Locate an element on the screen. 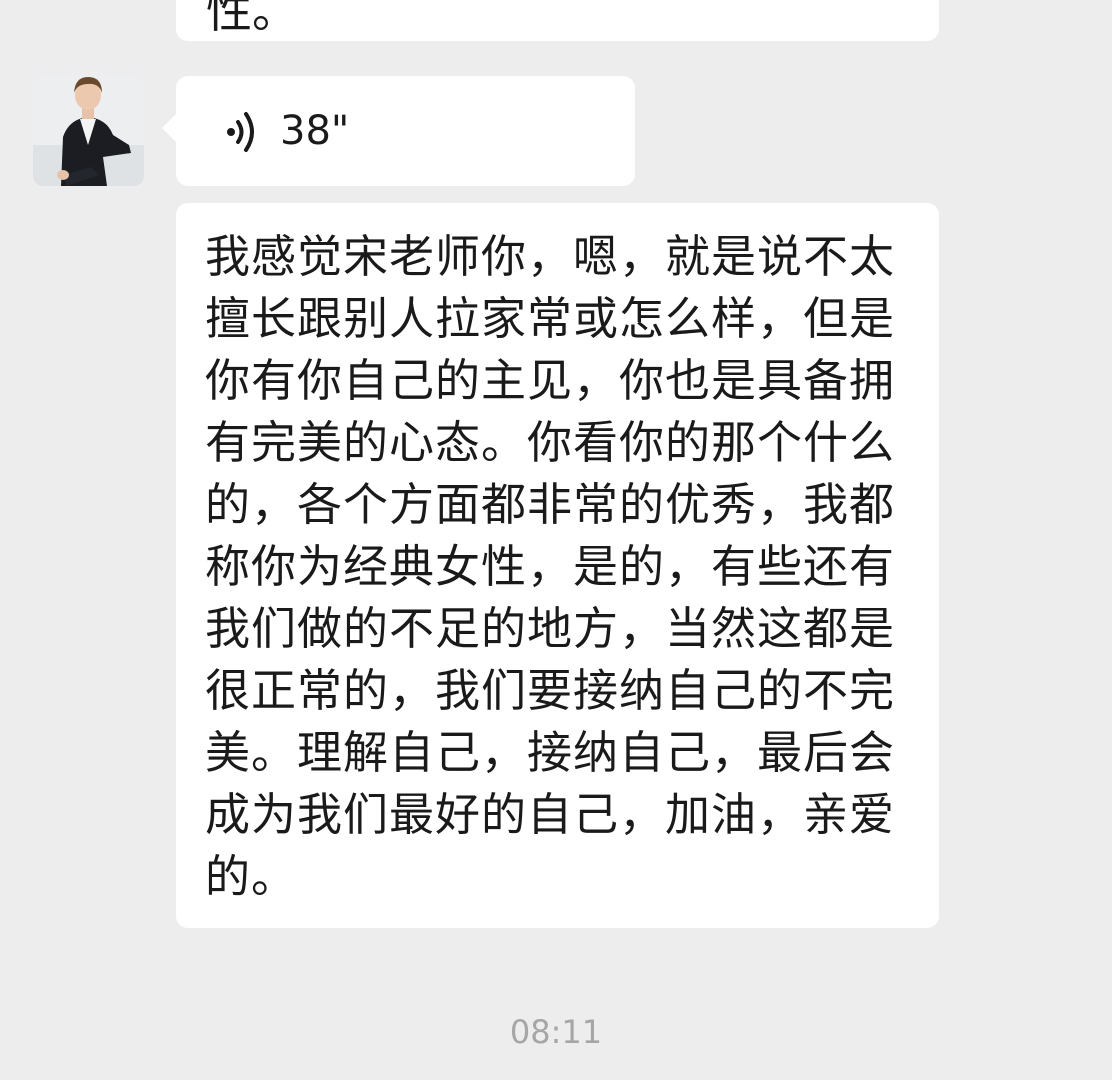 This screenshot has width=1112, height=1080. voice-duration: 38" is located at coordinates (315, 131).